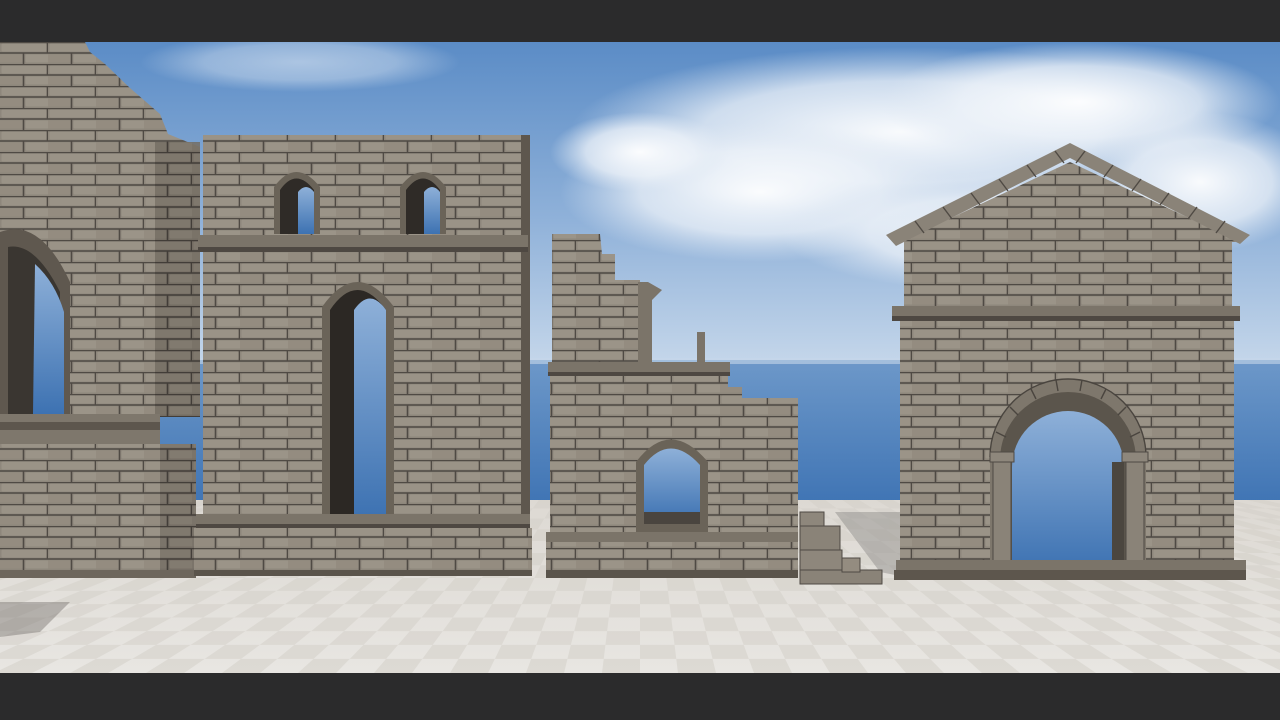 The image size is (1280, 720). What do you see at coordinates (672, 485) in the screenshot?
I see `small-arched-window` at bounding box center [672, 485].